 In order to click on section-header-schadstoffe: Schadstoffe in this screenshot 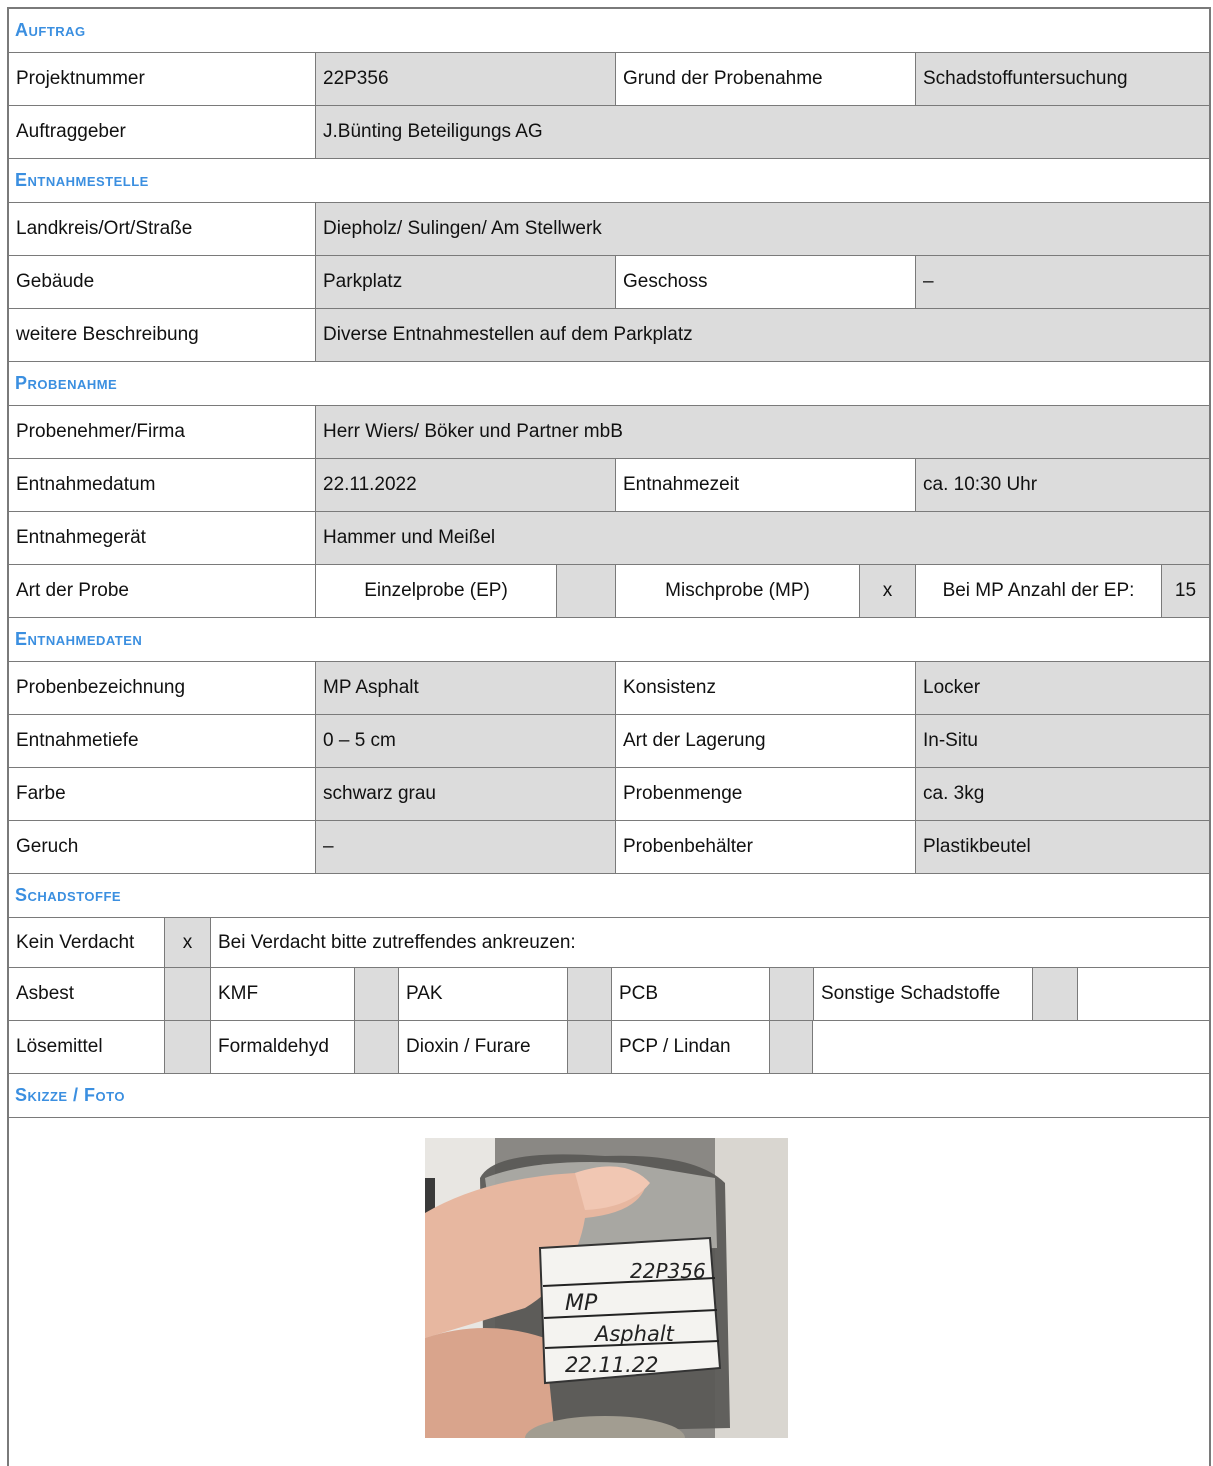, I will do `click(609, 896)`.